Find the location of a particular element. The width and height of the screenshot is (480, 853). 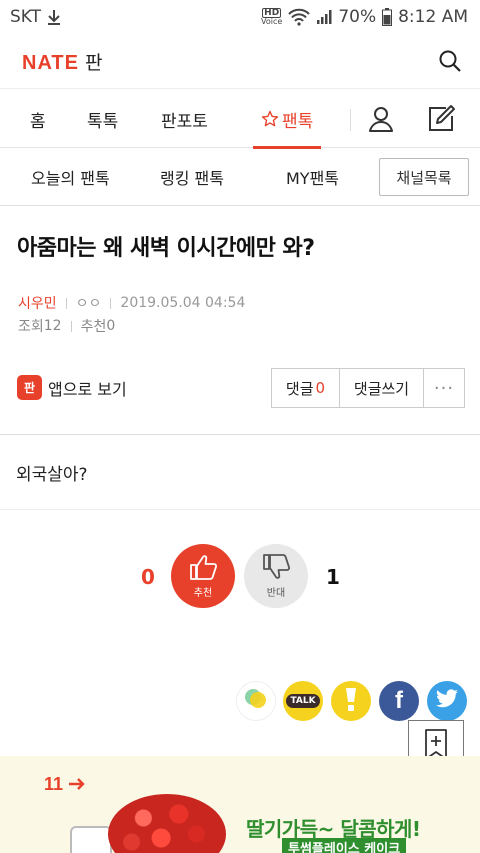

write-icon is located at coordinates (441, 119).